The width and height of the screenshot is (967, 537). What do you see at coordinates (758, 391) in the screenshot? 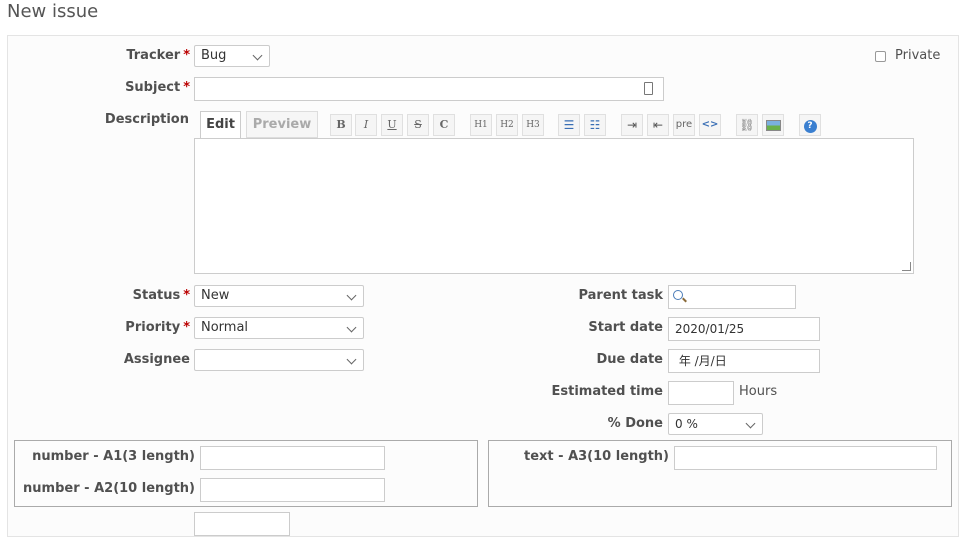
I see `hours-unit-label: Hours` at bounding box center [758, 391].